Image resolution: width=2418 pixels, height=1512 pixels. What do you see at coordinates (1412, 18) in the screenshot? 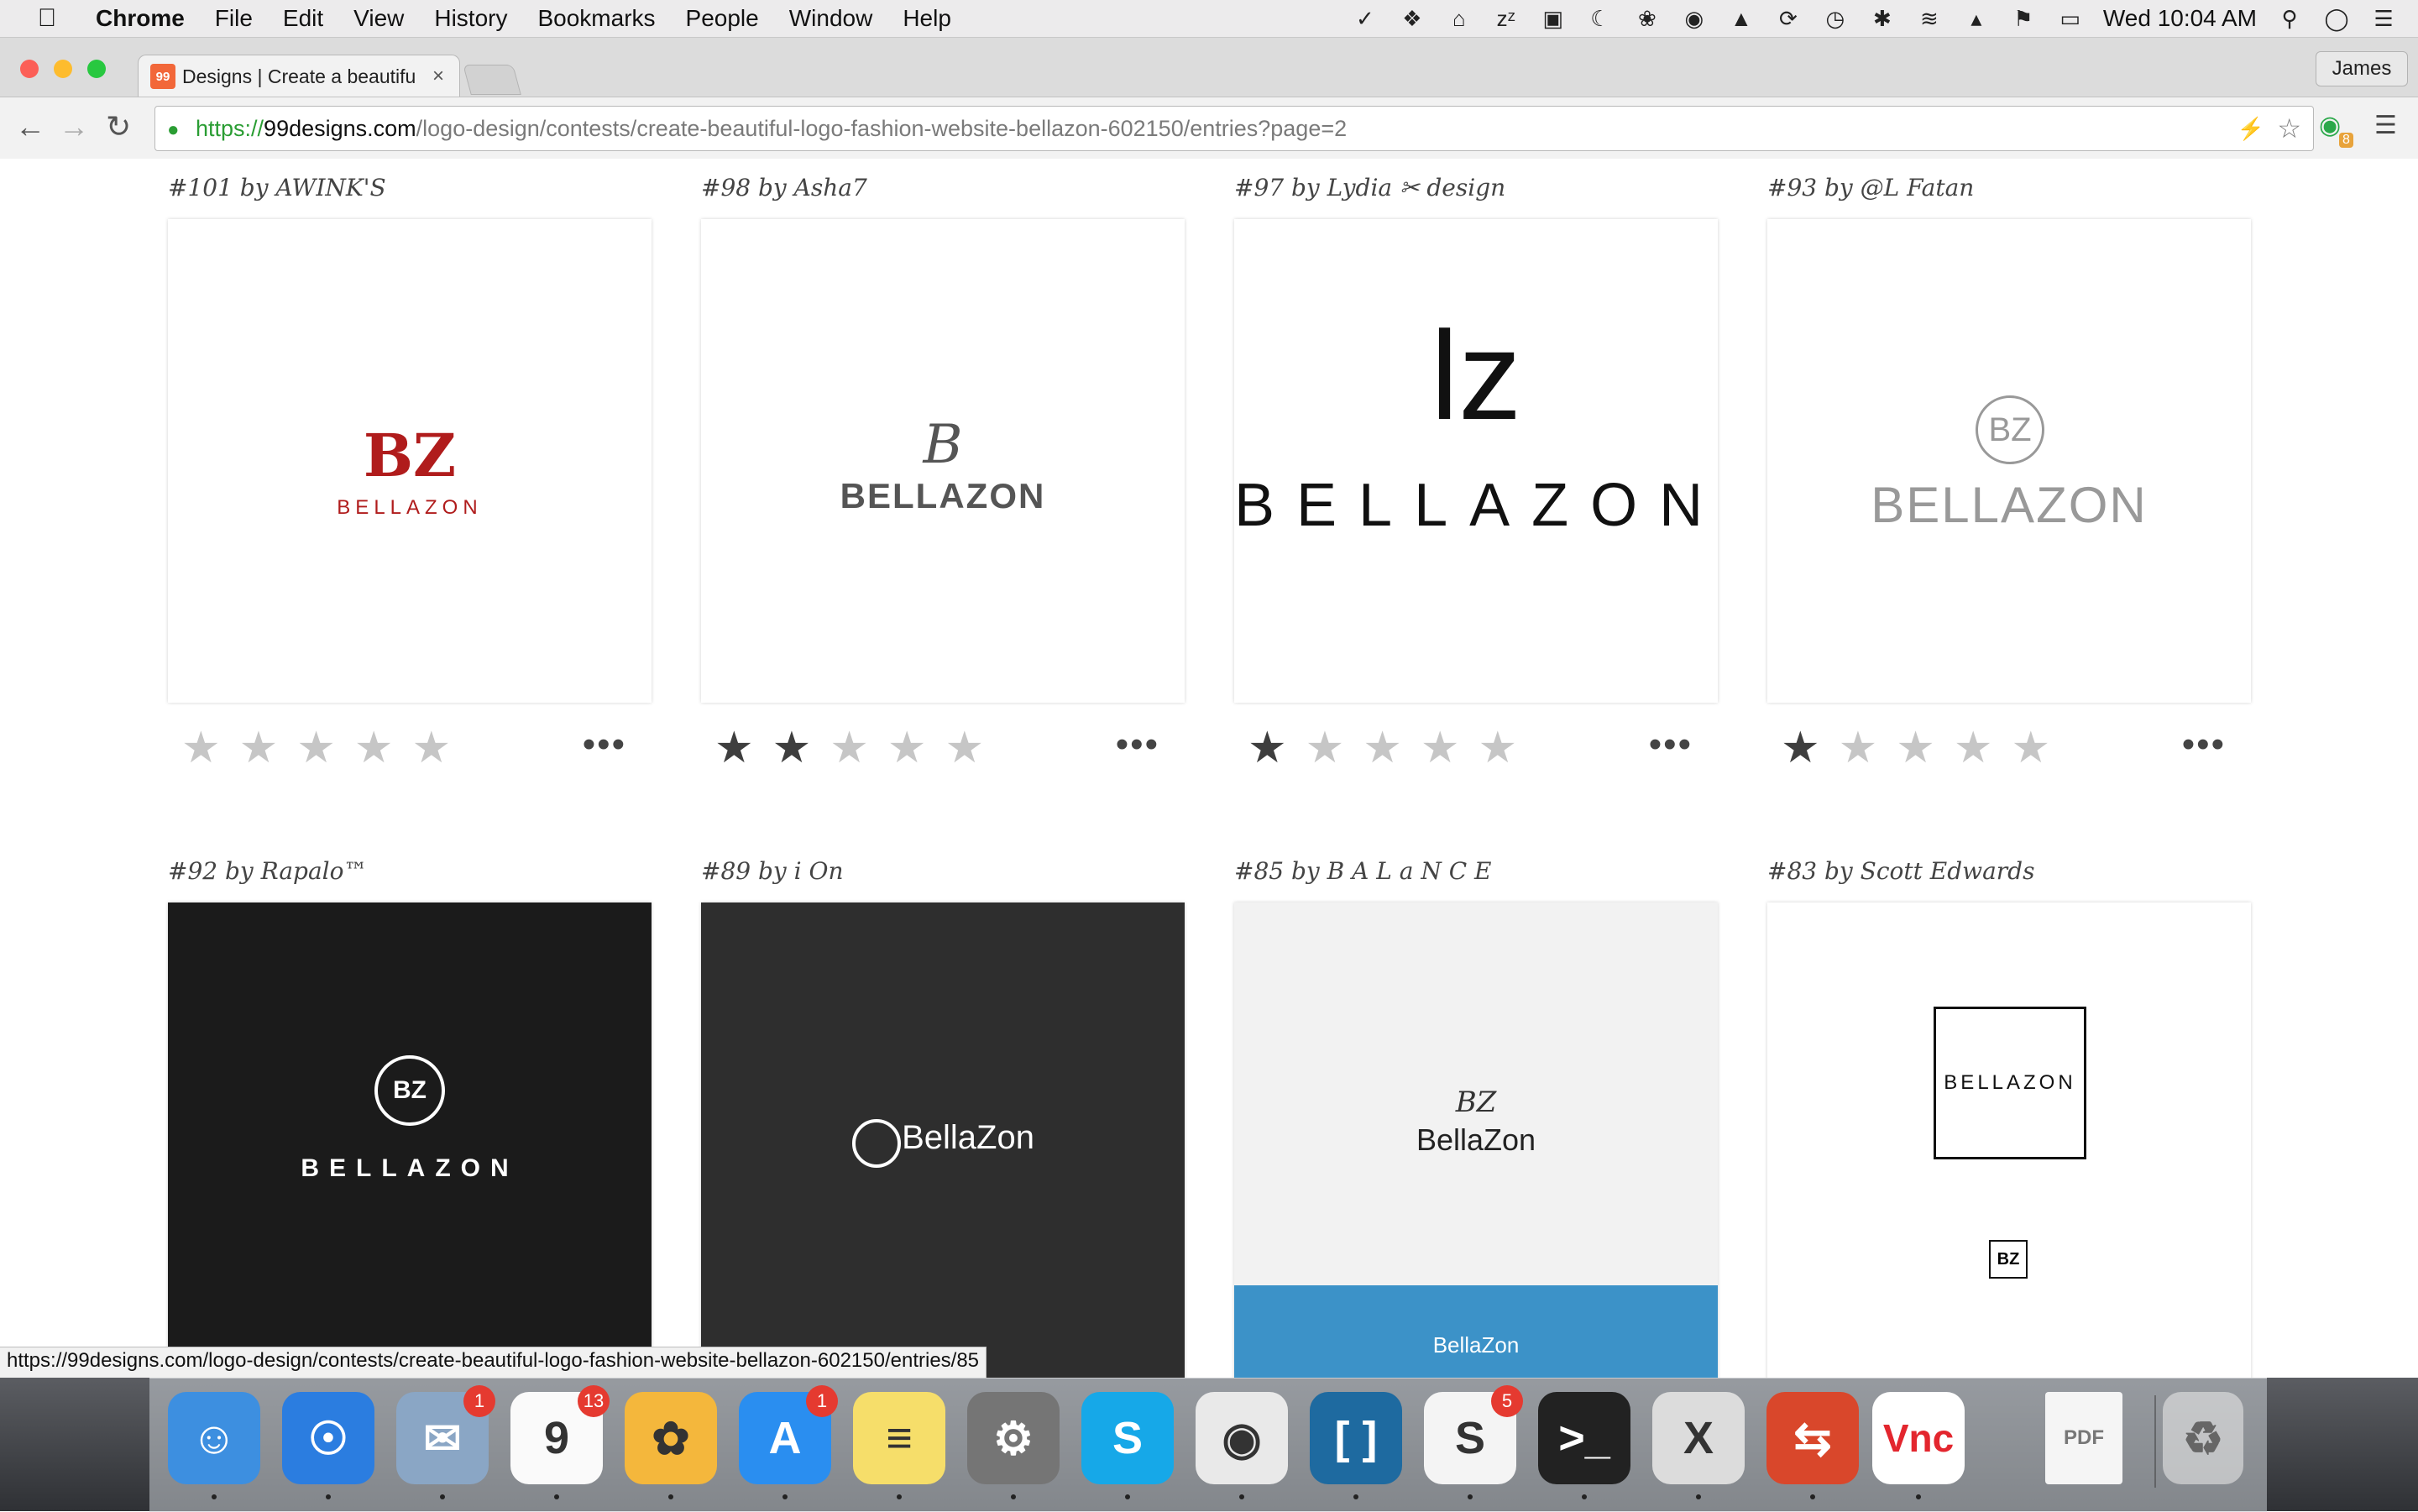
I see `dropbox-icon: ❖` at bounding box center [1412, 18].